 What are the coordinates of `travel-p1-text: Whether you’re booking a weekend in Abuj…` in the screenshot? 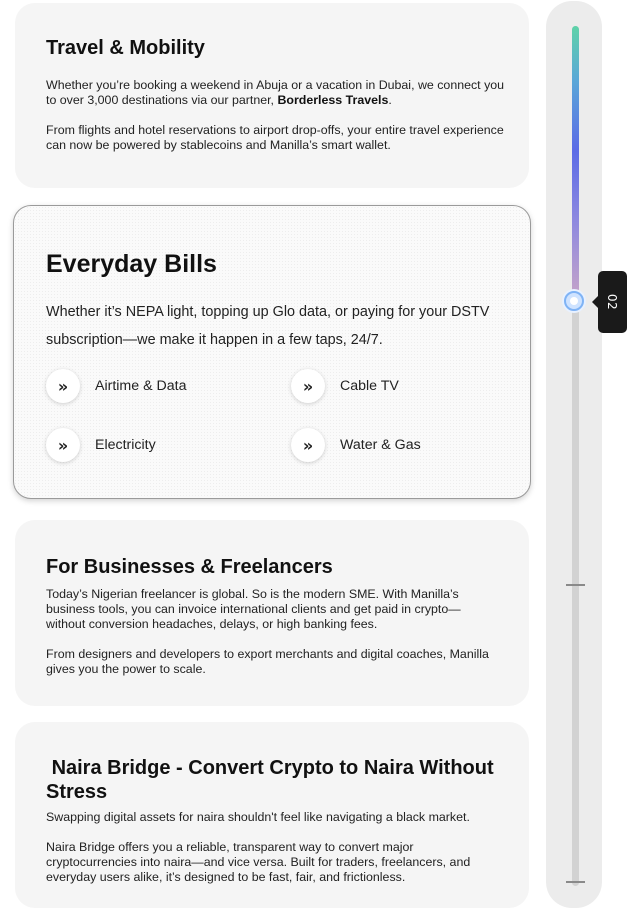 It's located at (275, 92).